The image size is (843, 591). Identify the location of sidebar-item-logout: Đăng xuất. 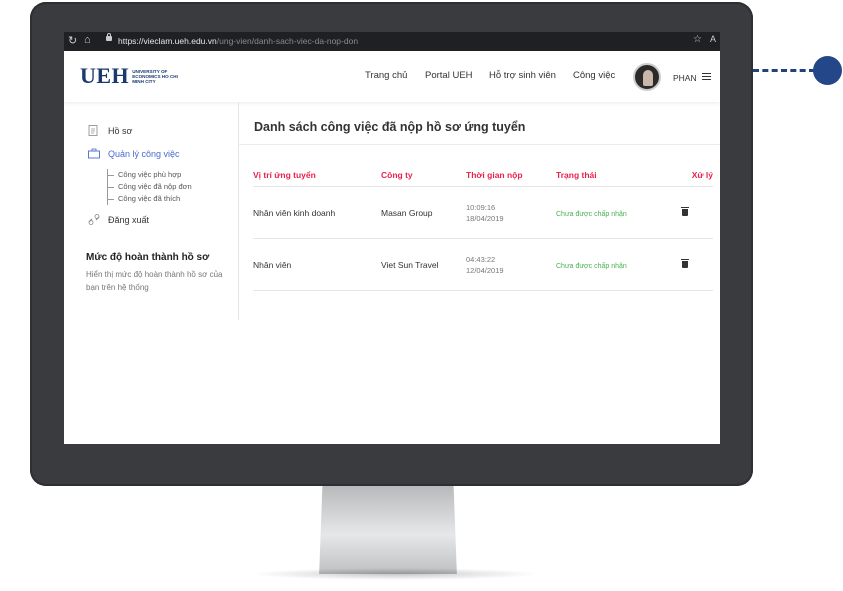
(118, 219).